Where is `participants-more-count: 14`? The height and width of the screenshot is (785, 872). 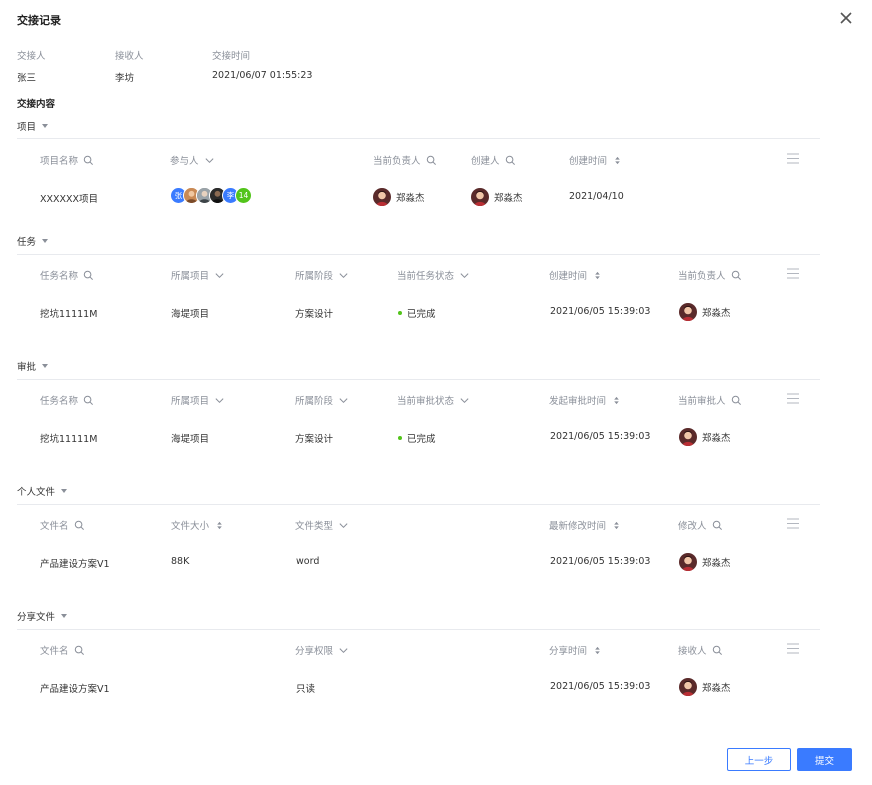
participants-more-count: 14 is located at coordinates (243, 195).